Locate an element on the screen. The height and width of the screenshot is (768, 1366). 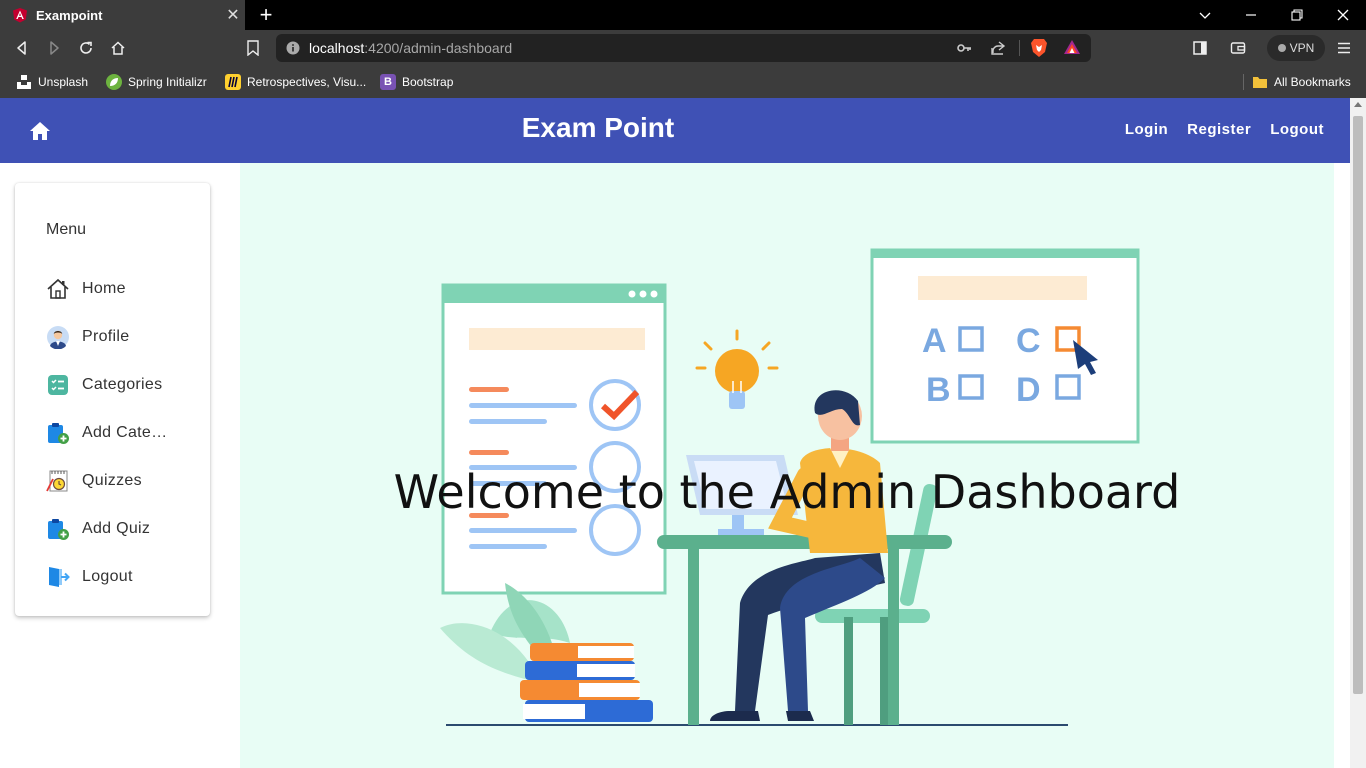
bookmark-unsplash: Unsplash is located at coordinates (52, 82).